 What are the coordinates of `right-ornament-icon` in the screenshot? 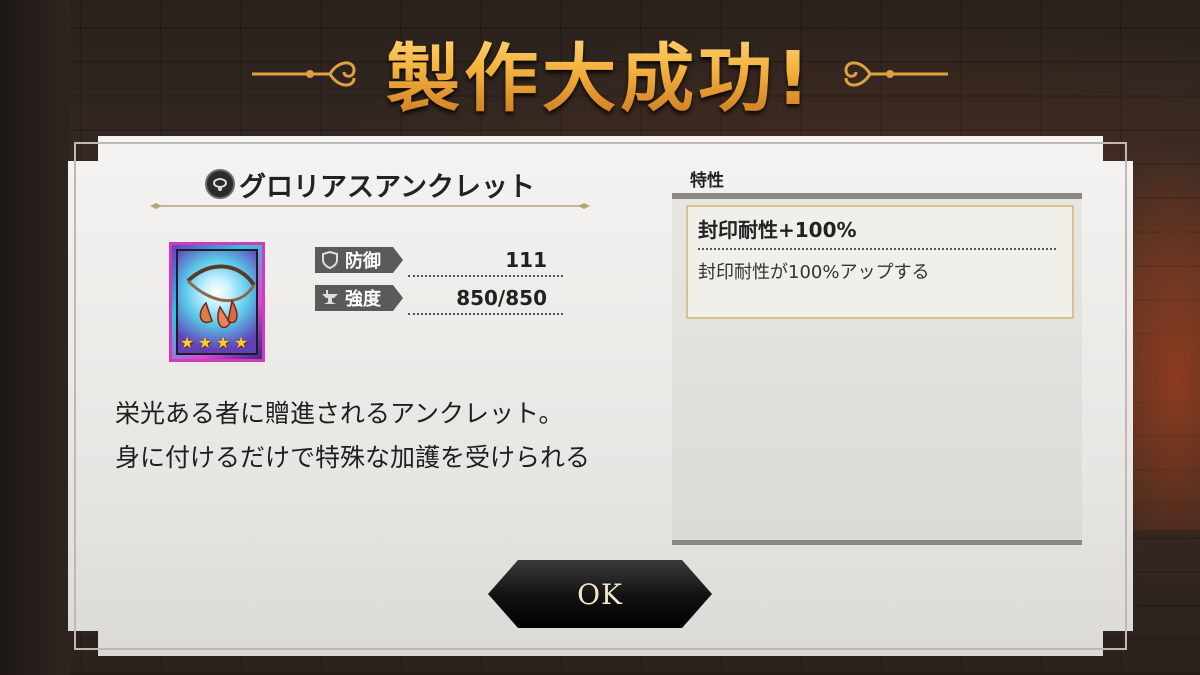 It's located at (896, 74).